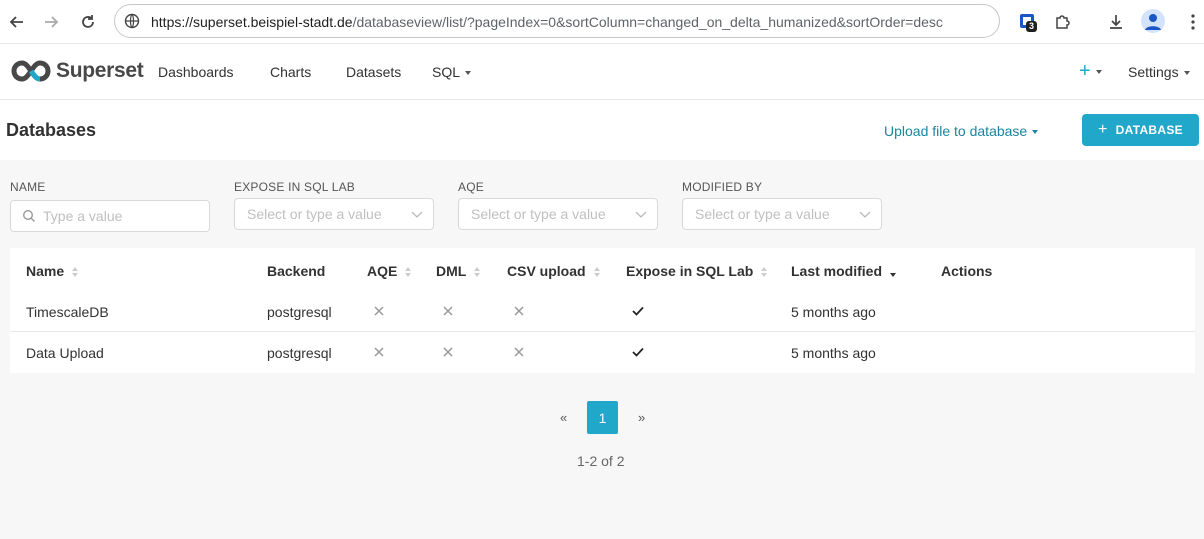 The image size is (1204, 539). What do you see at coordinates (1032, 26) in the screenshot?
I see `extension-badge: 3` at bounding box center [1032, 26].